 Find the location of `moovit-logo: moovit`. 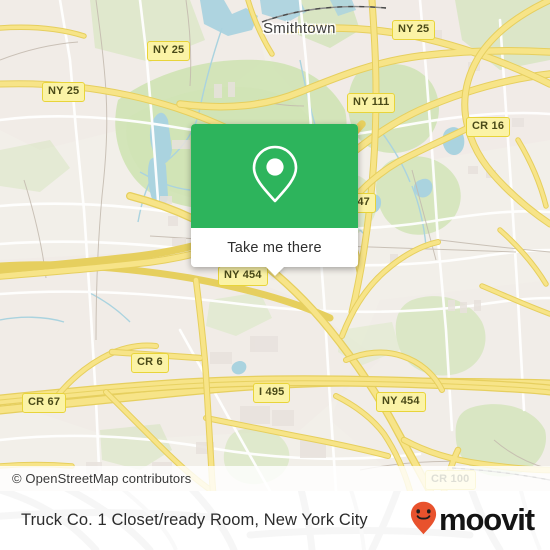

moovit-logo: moovit is located at coordinates (472, 520).